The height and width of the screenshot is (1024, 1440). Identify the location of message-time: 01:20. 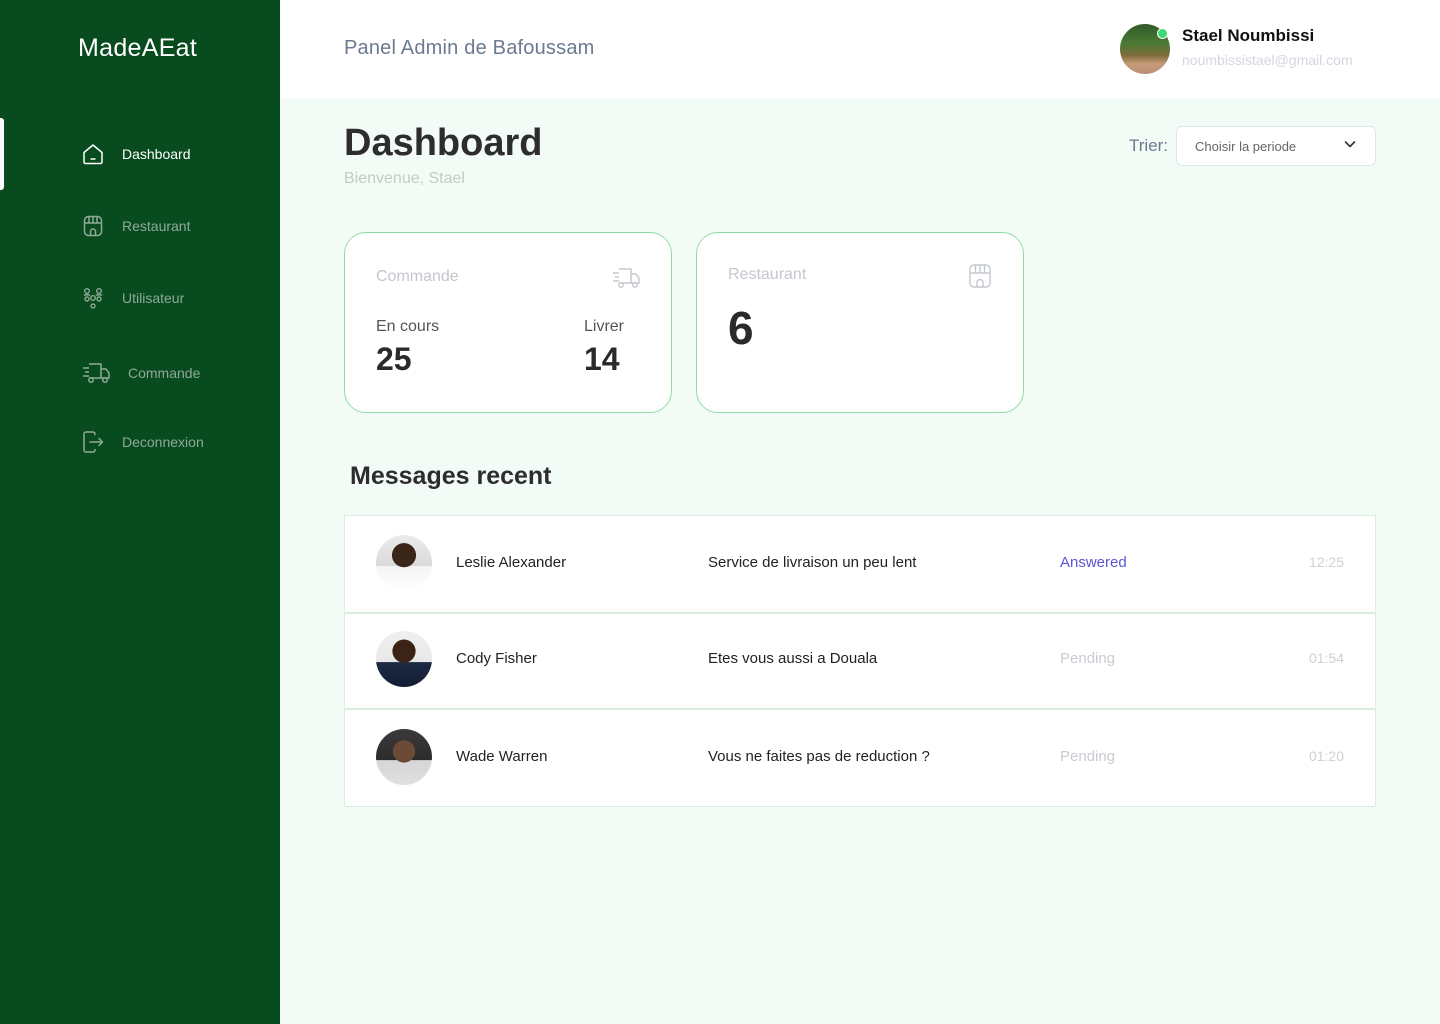
(1326, 756).